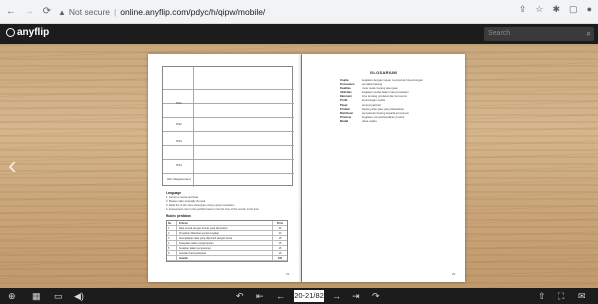 Image resolution: width=598 pixels, height=304 pixels. Describe the element at coordinates (178, 216) in the screenshot. I see `rubric-heading: Rubric penilaian` at that location.